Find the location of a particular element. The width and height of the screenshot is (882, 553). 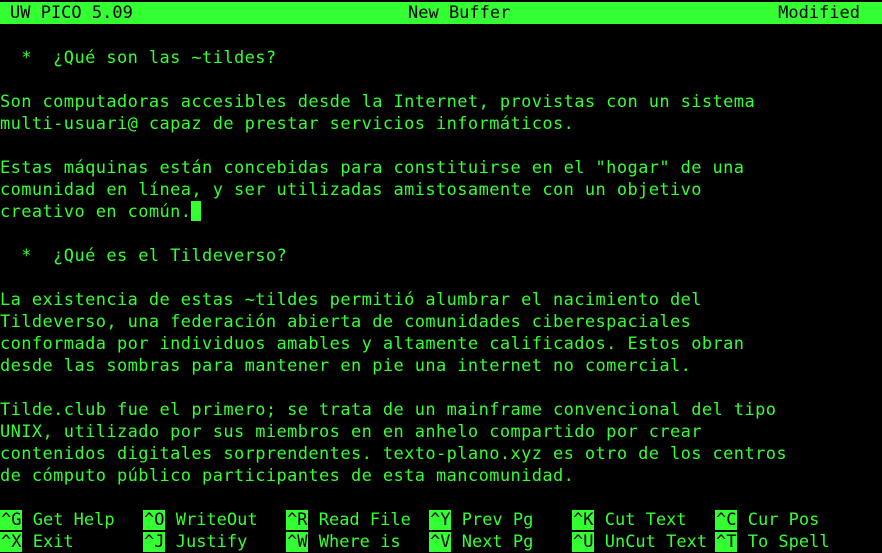

editor-line-cursor: creativo en común. is located at coordinates (101, 212).